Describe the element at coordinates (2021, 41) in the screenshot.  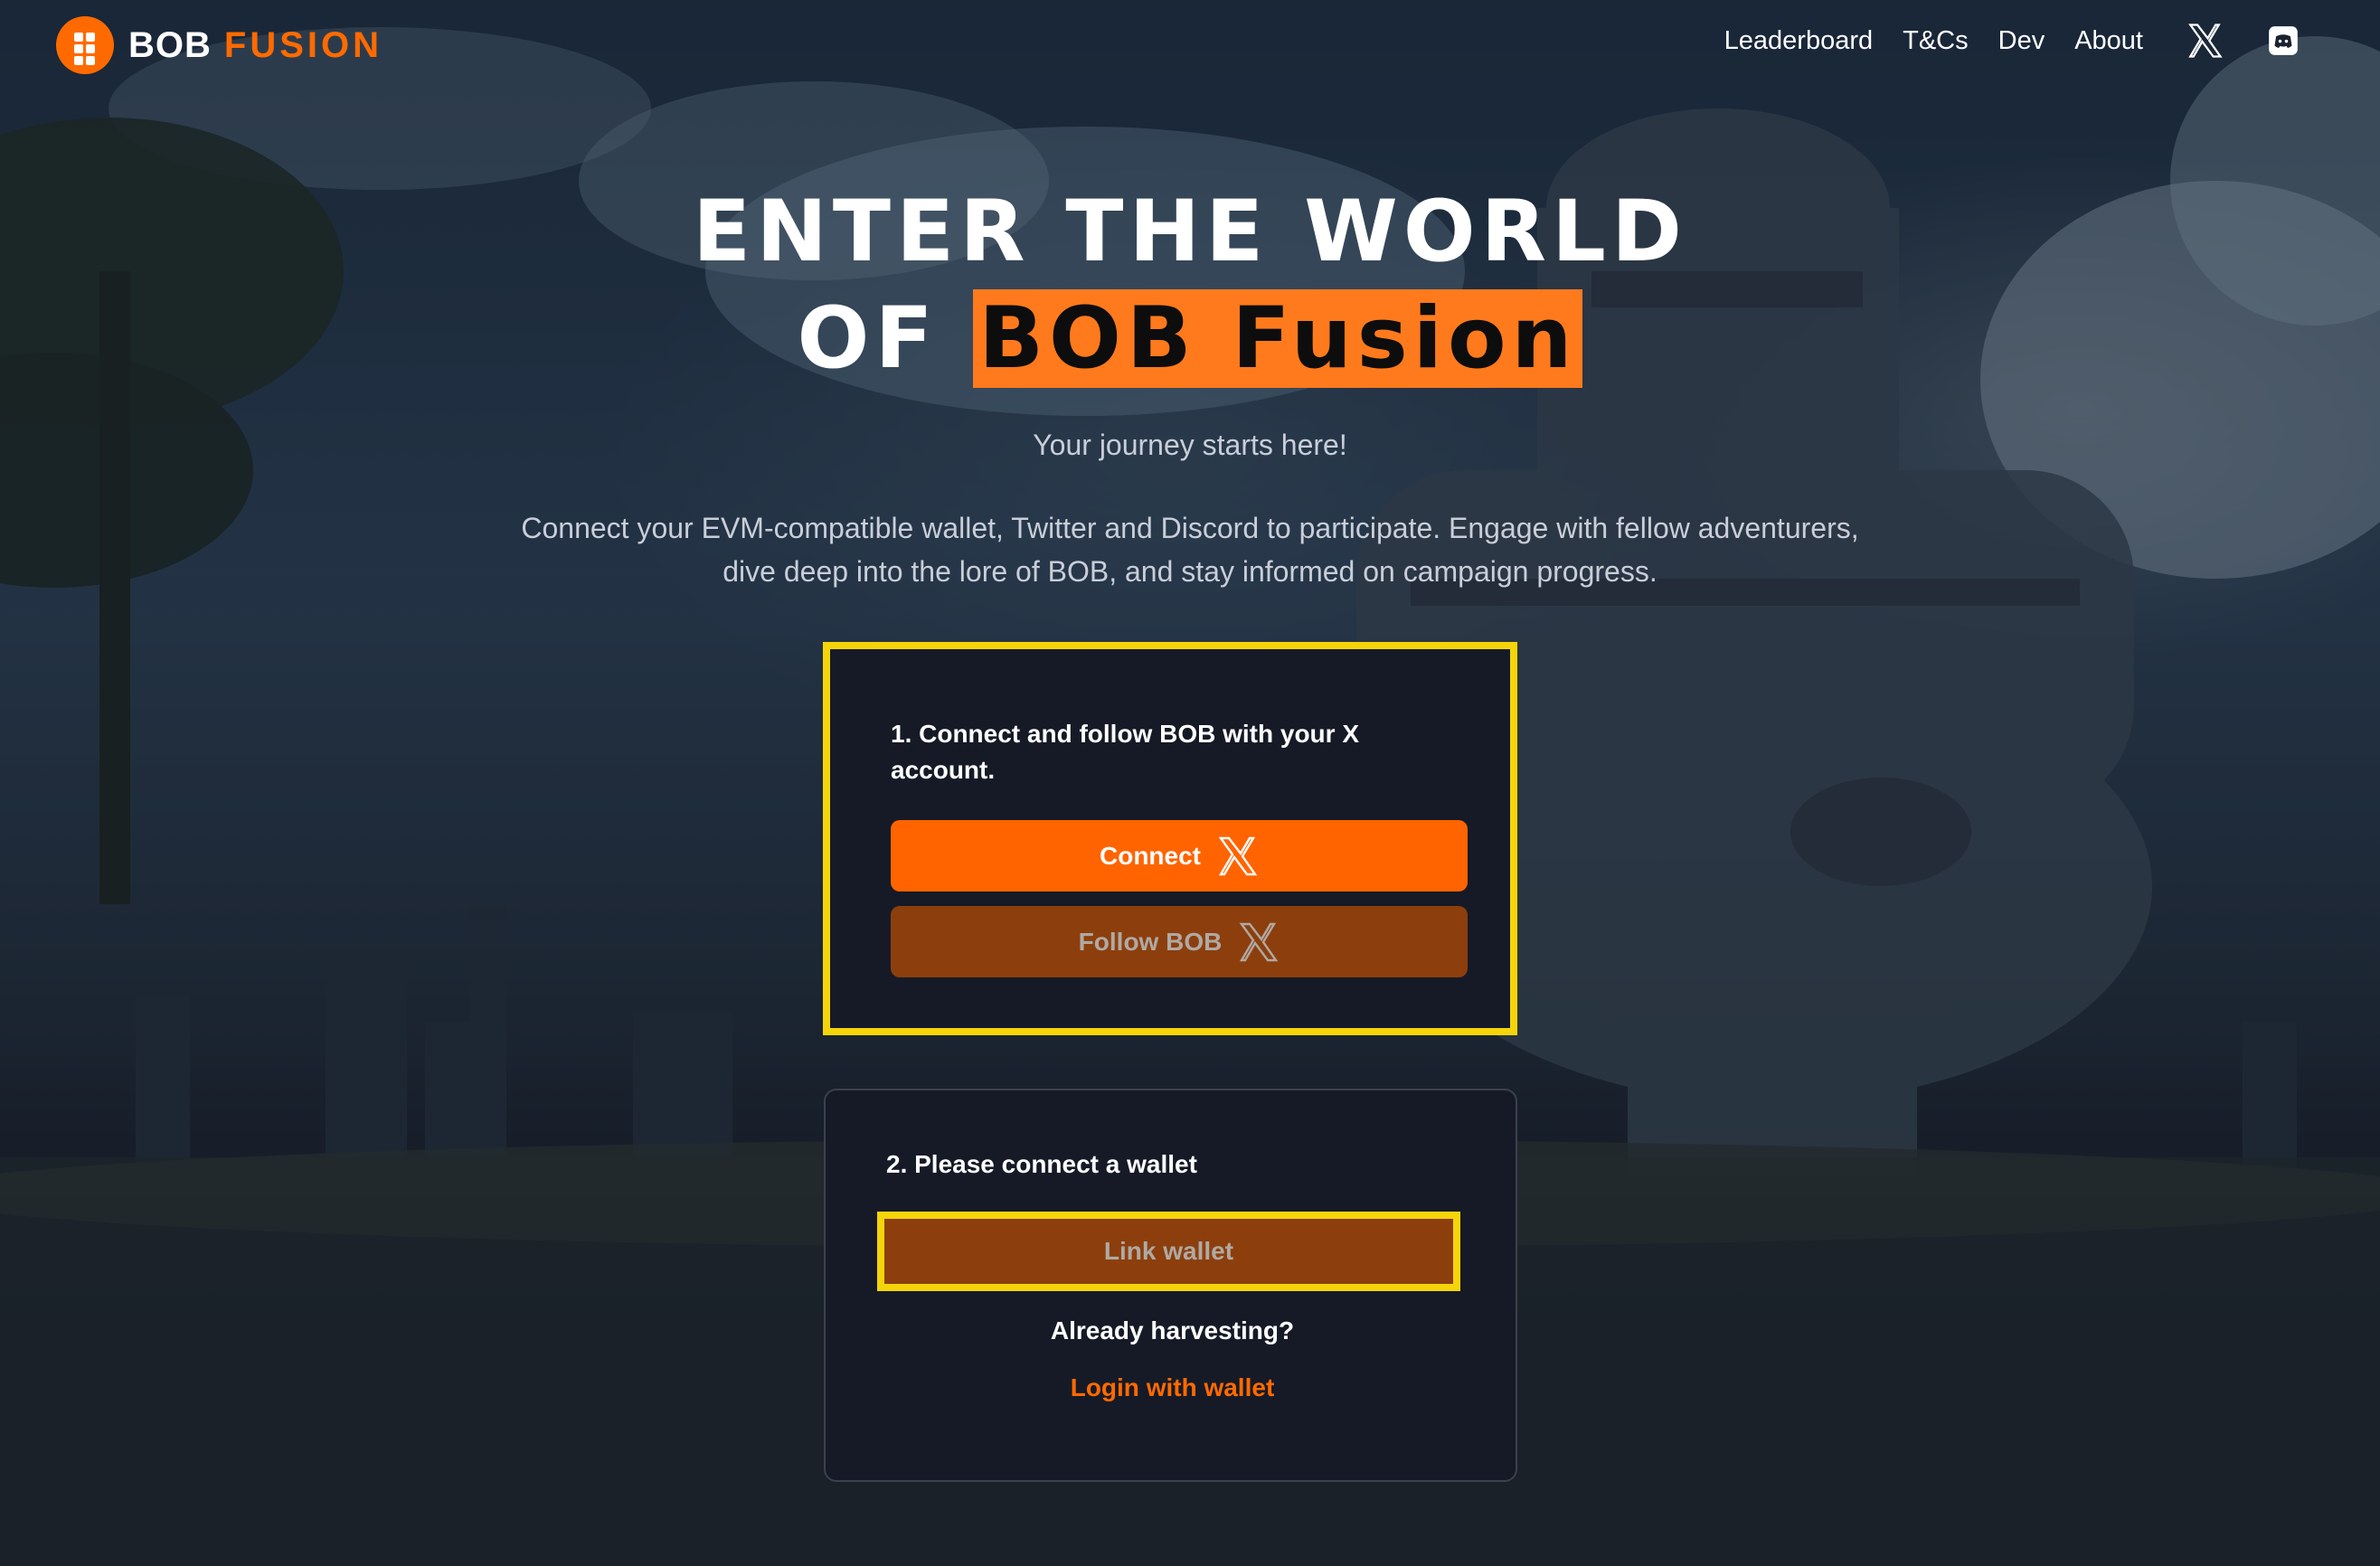
I see `nav-dev: Dev` at that location.